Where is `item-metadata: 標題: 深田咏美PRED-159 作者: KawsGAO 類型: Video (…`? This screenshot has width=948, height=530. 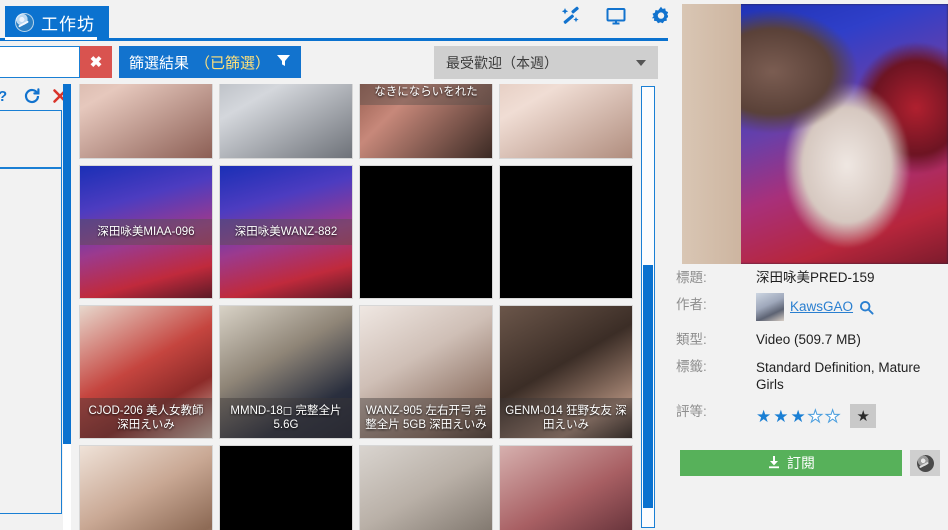
item-metadata: 標題: 深田咏美PRED-159 作者: KawsGAO 類型: Video (… is located at coordinates (810, 354).